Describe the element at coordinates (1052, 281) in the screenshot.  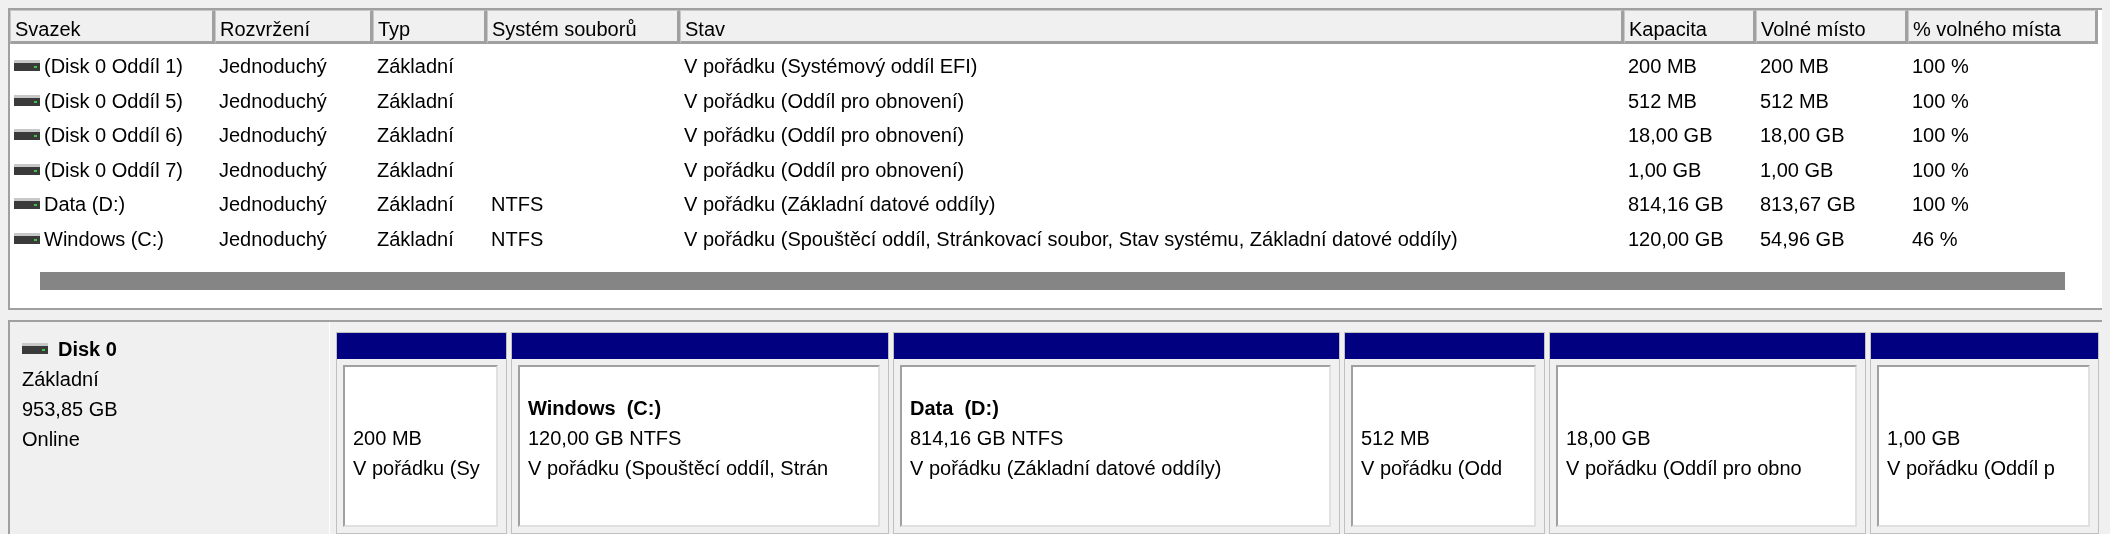
I see `horizontal-scrollbar` at that location.